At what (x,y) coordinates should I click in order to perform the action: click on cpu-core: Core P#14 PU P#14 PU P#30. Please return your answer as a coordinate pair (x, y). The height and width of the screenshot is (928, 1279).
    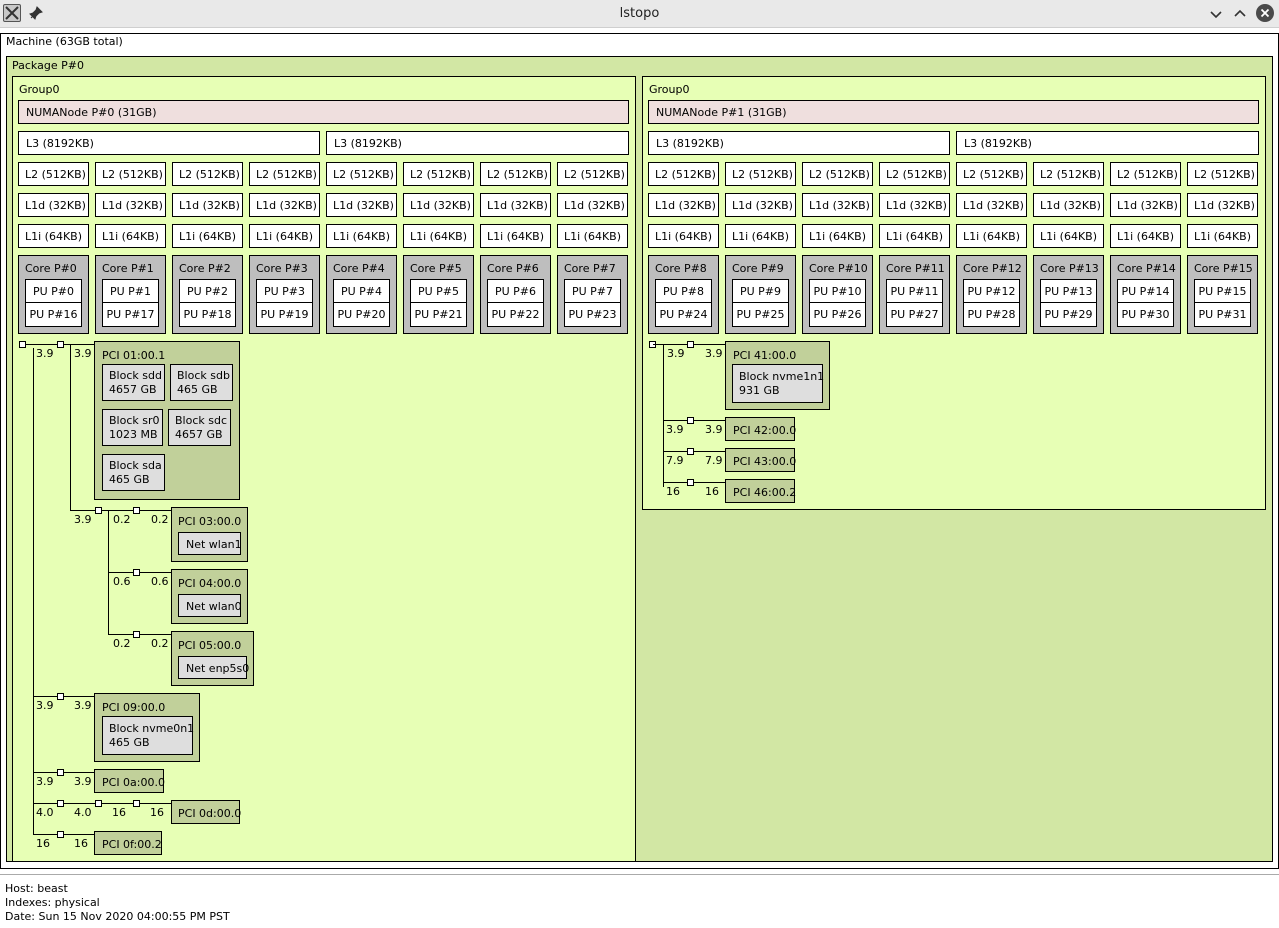
    Looking at the image, I should click on (1145, 294).